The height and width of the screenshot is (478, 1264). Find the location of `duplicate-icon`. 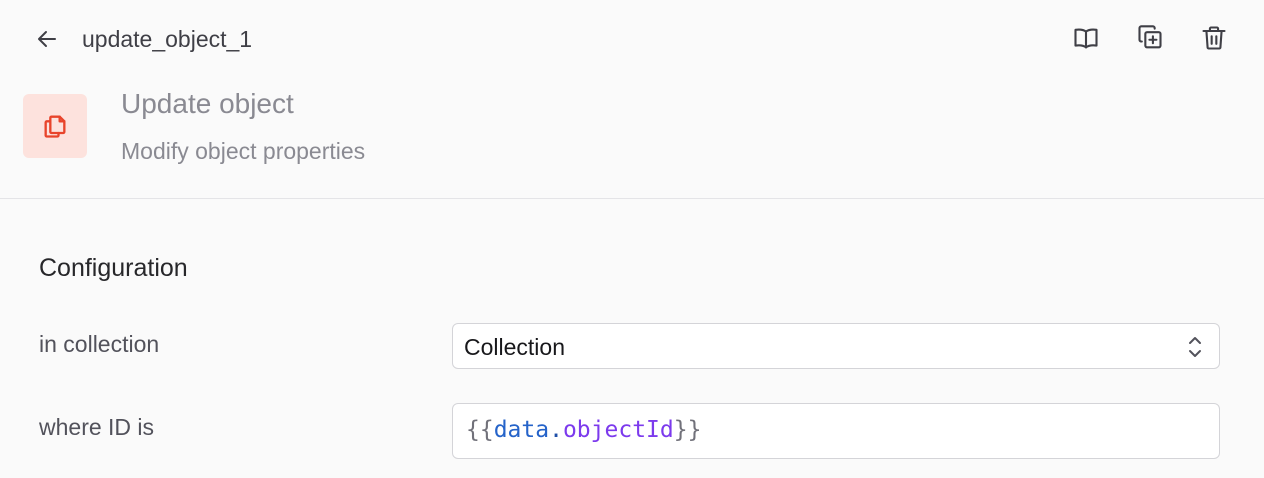

duplicate-icon is located at coordinates (1150, 37).